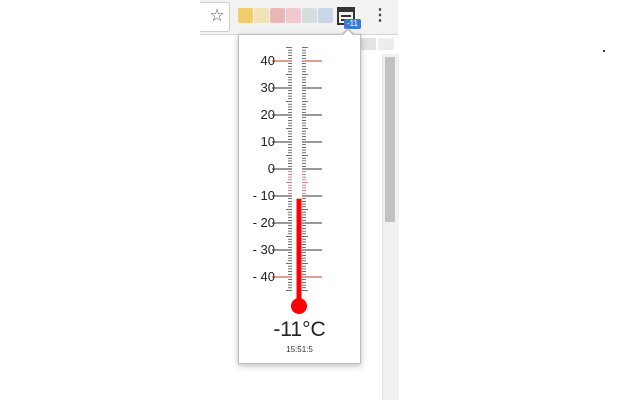  I want to click on bookmark-strip, so click(378, 44).